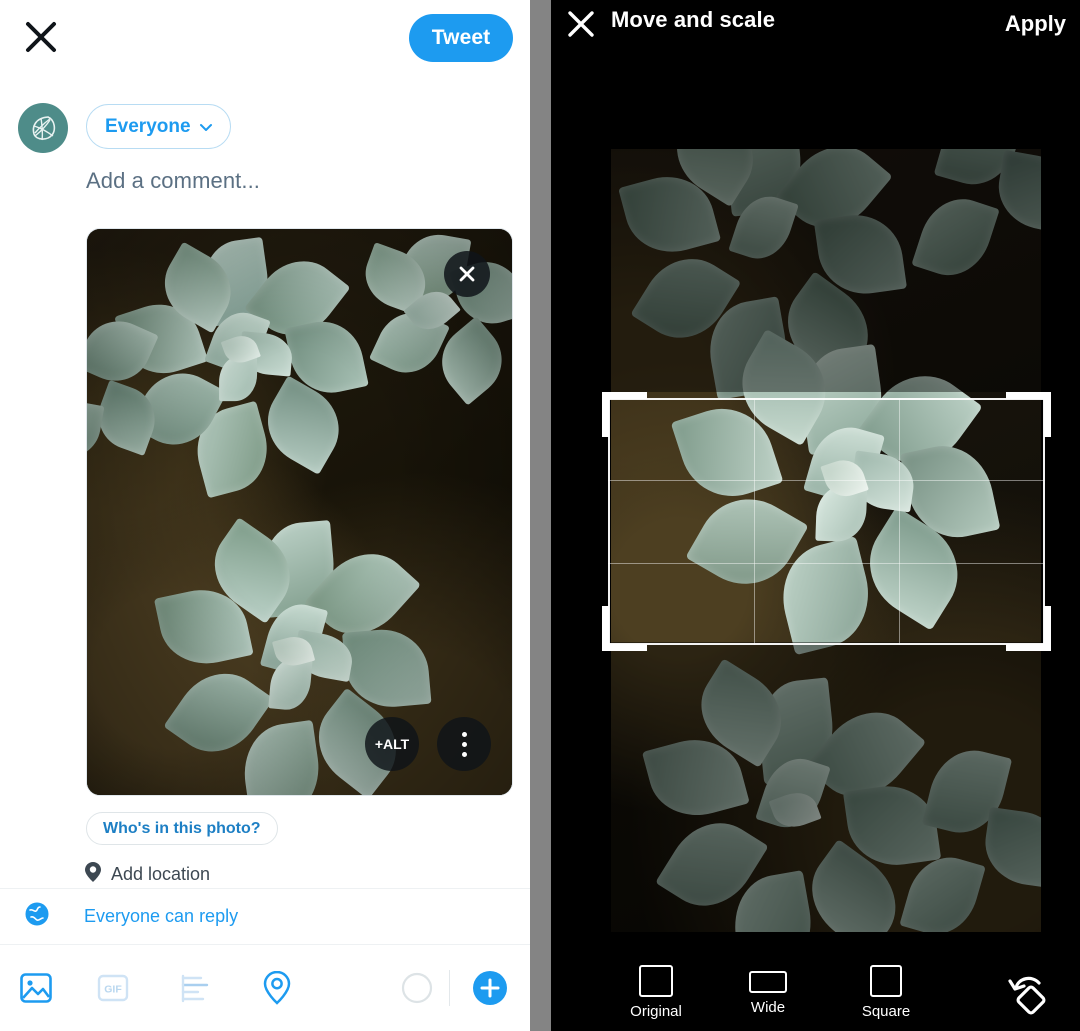 The height and width of the screenshot is (1031, 1080). I want to click on aspect-ratio-square: Square, so click(886, 992).